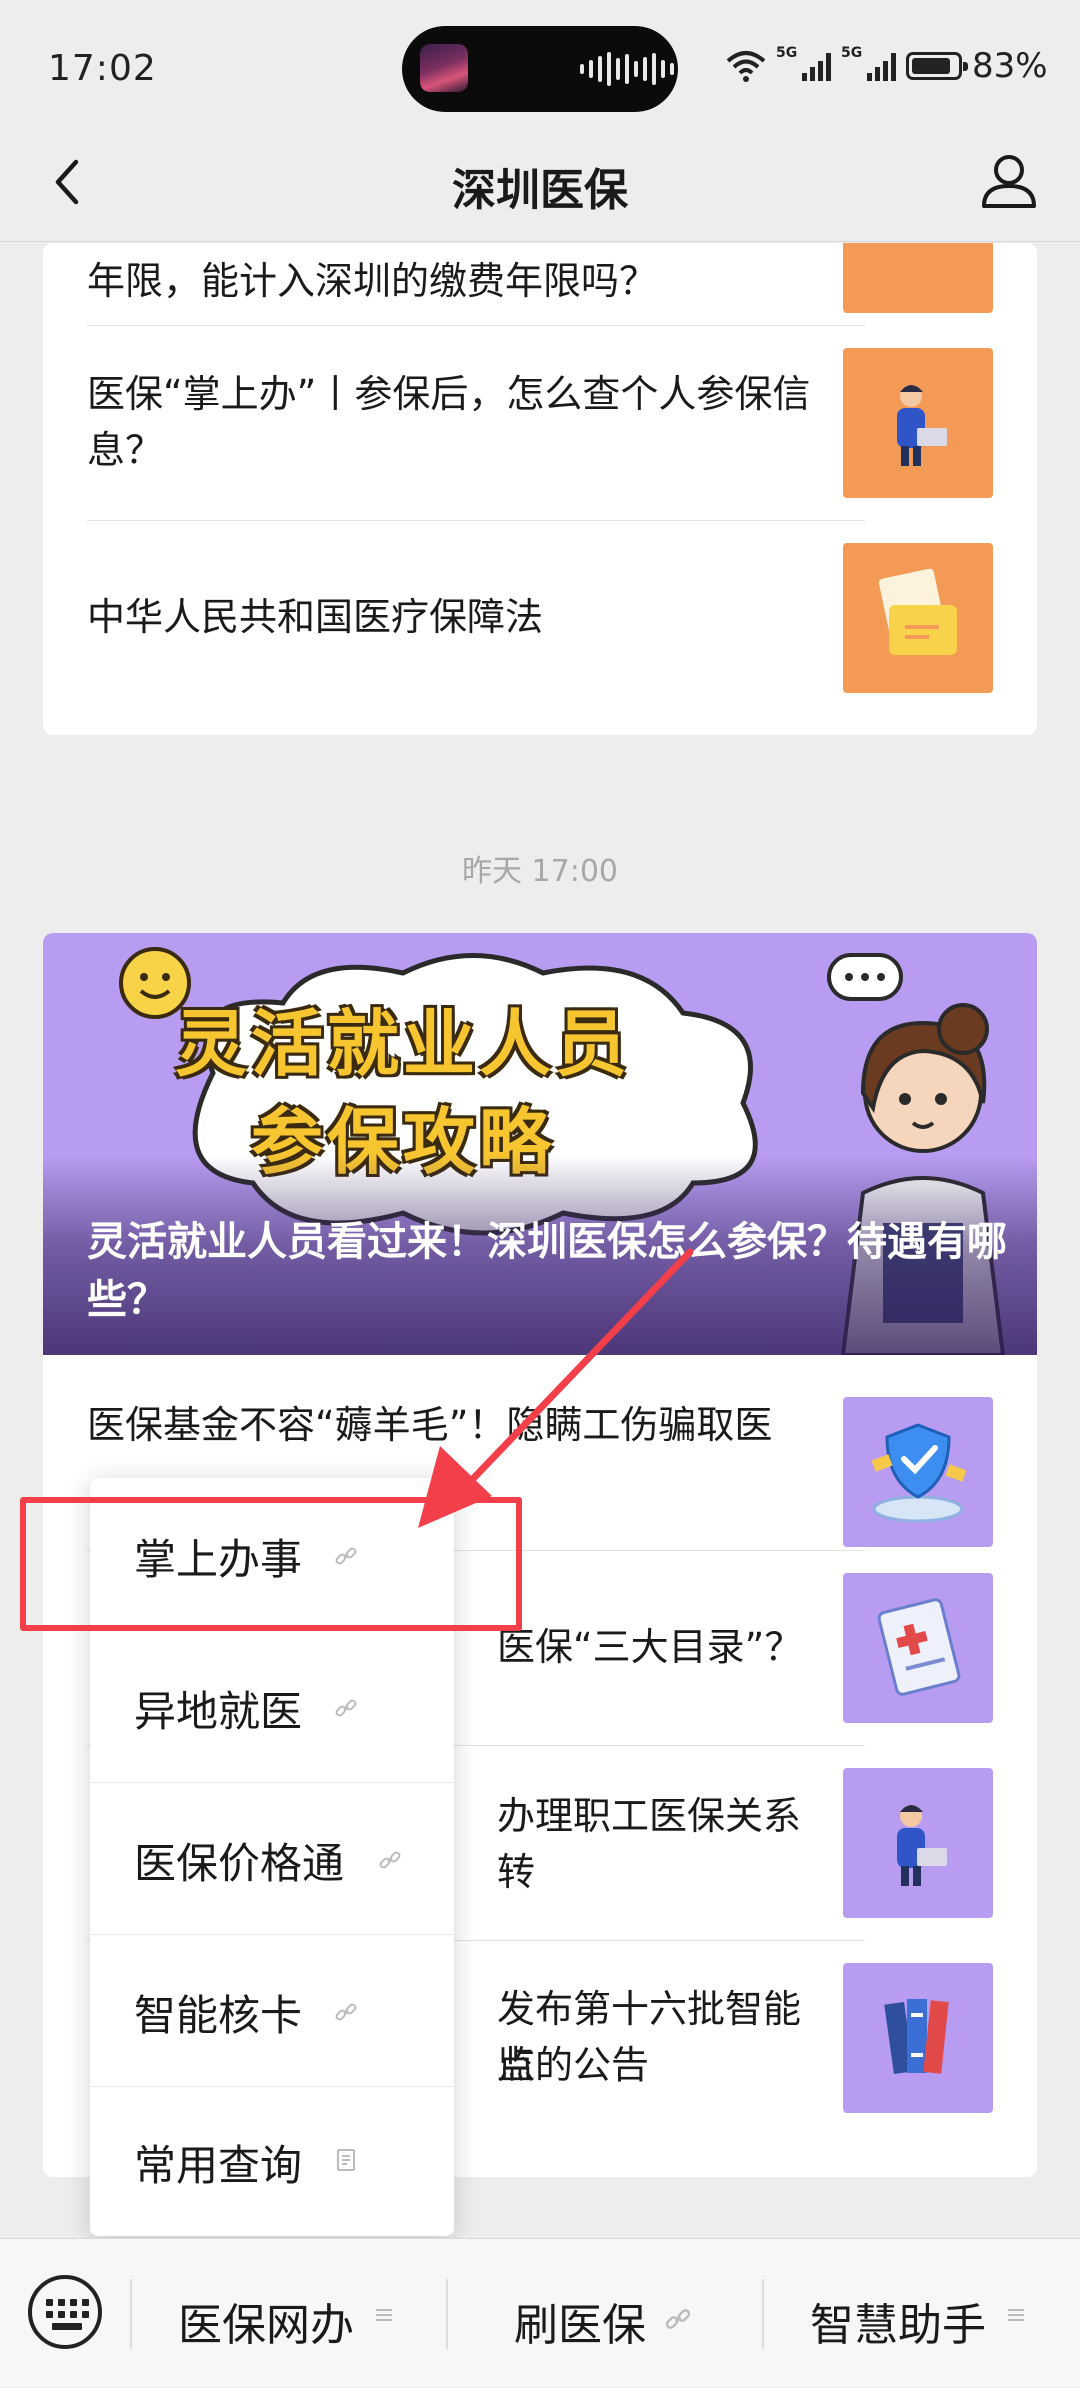 The width and height of the screenshot is (1080, 2388). What do you see at coordinates (852, 53) in the screenshot?
I see `network-type-2: 5G` at bounding box center [852, 53].